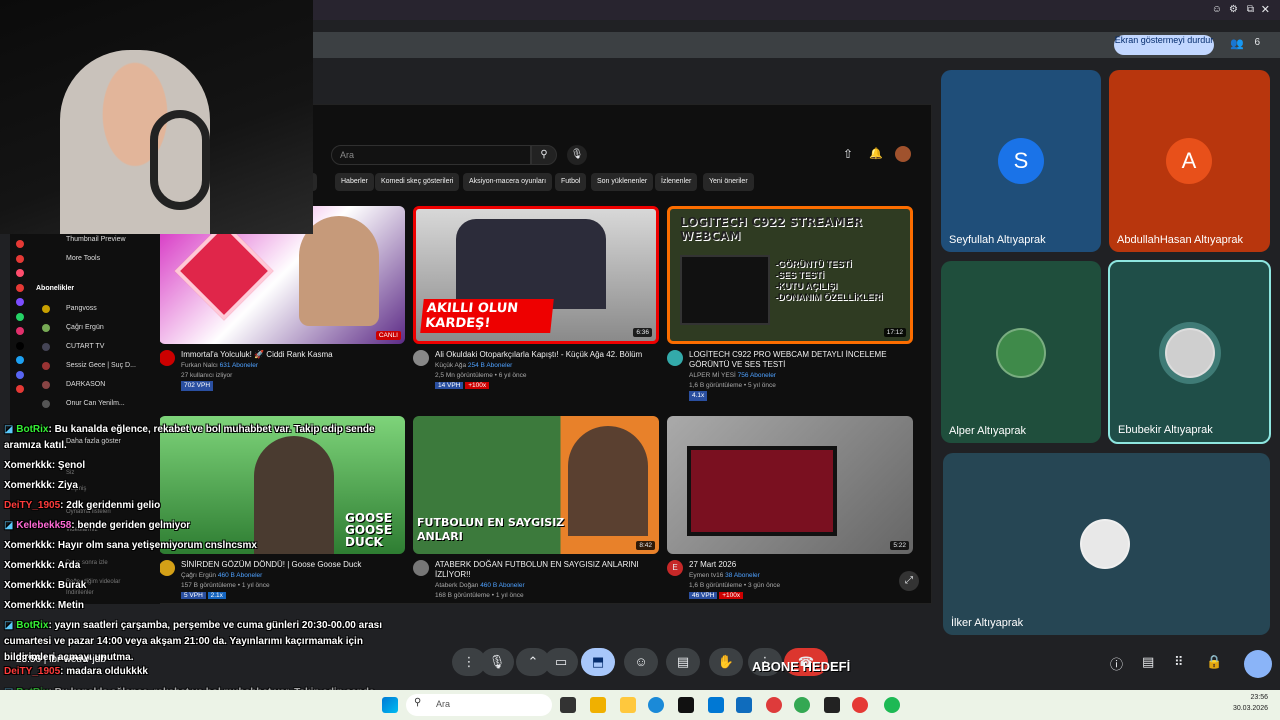 This screenshot has width=1280, height=720. I want to click on meeting-info-icon: ⓘ, so click(1116, 663).